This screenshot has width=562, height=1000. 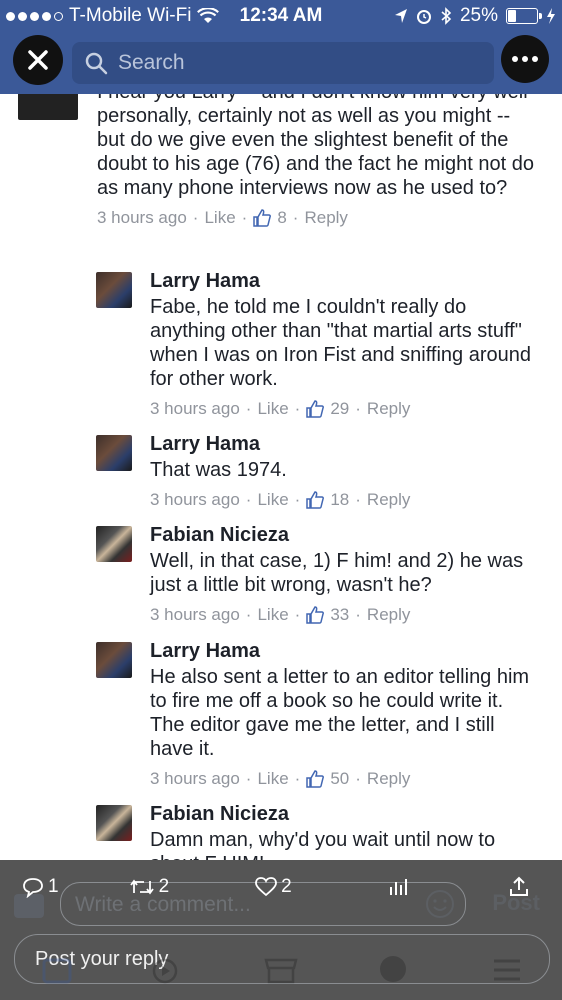 I want to click on reply-action: 1, so click(x=40, y=887).